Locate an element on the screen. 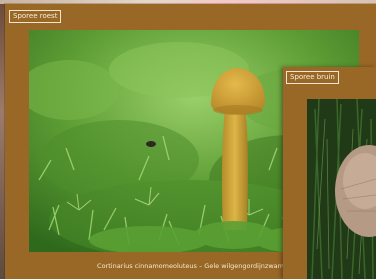  card-label-bruin: Sporee bruin is located at coordinates (312, 77).